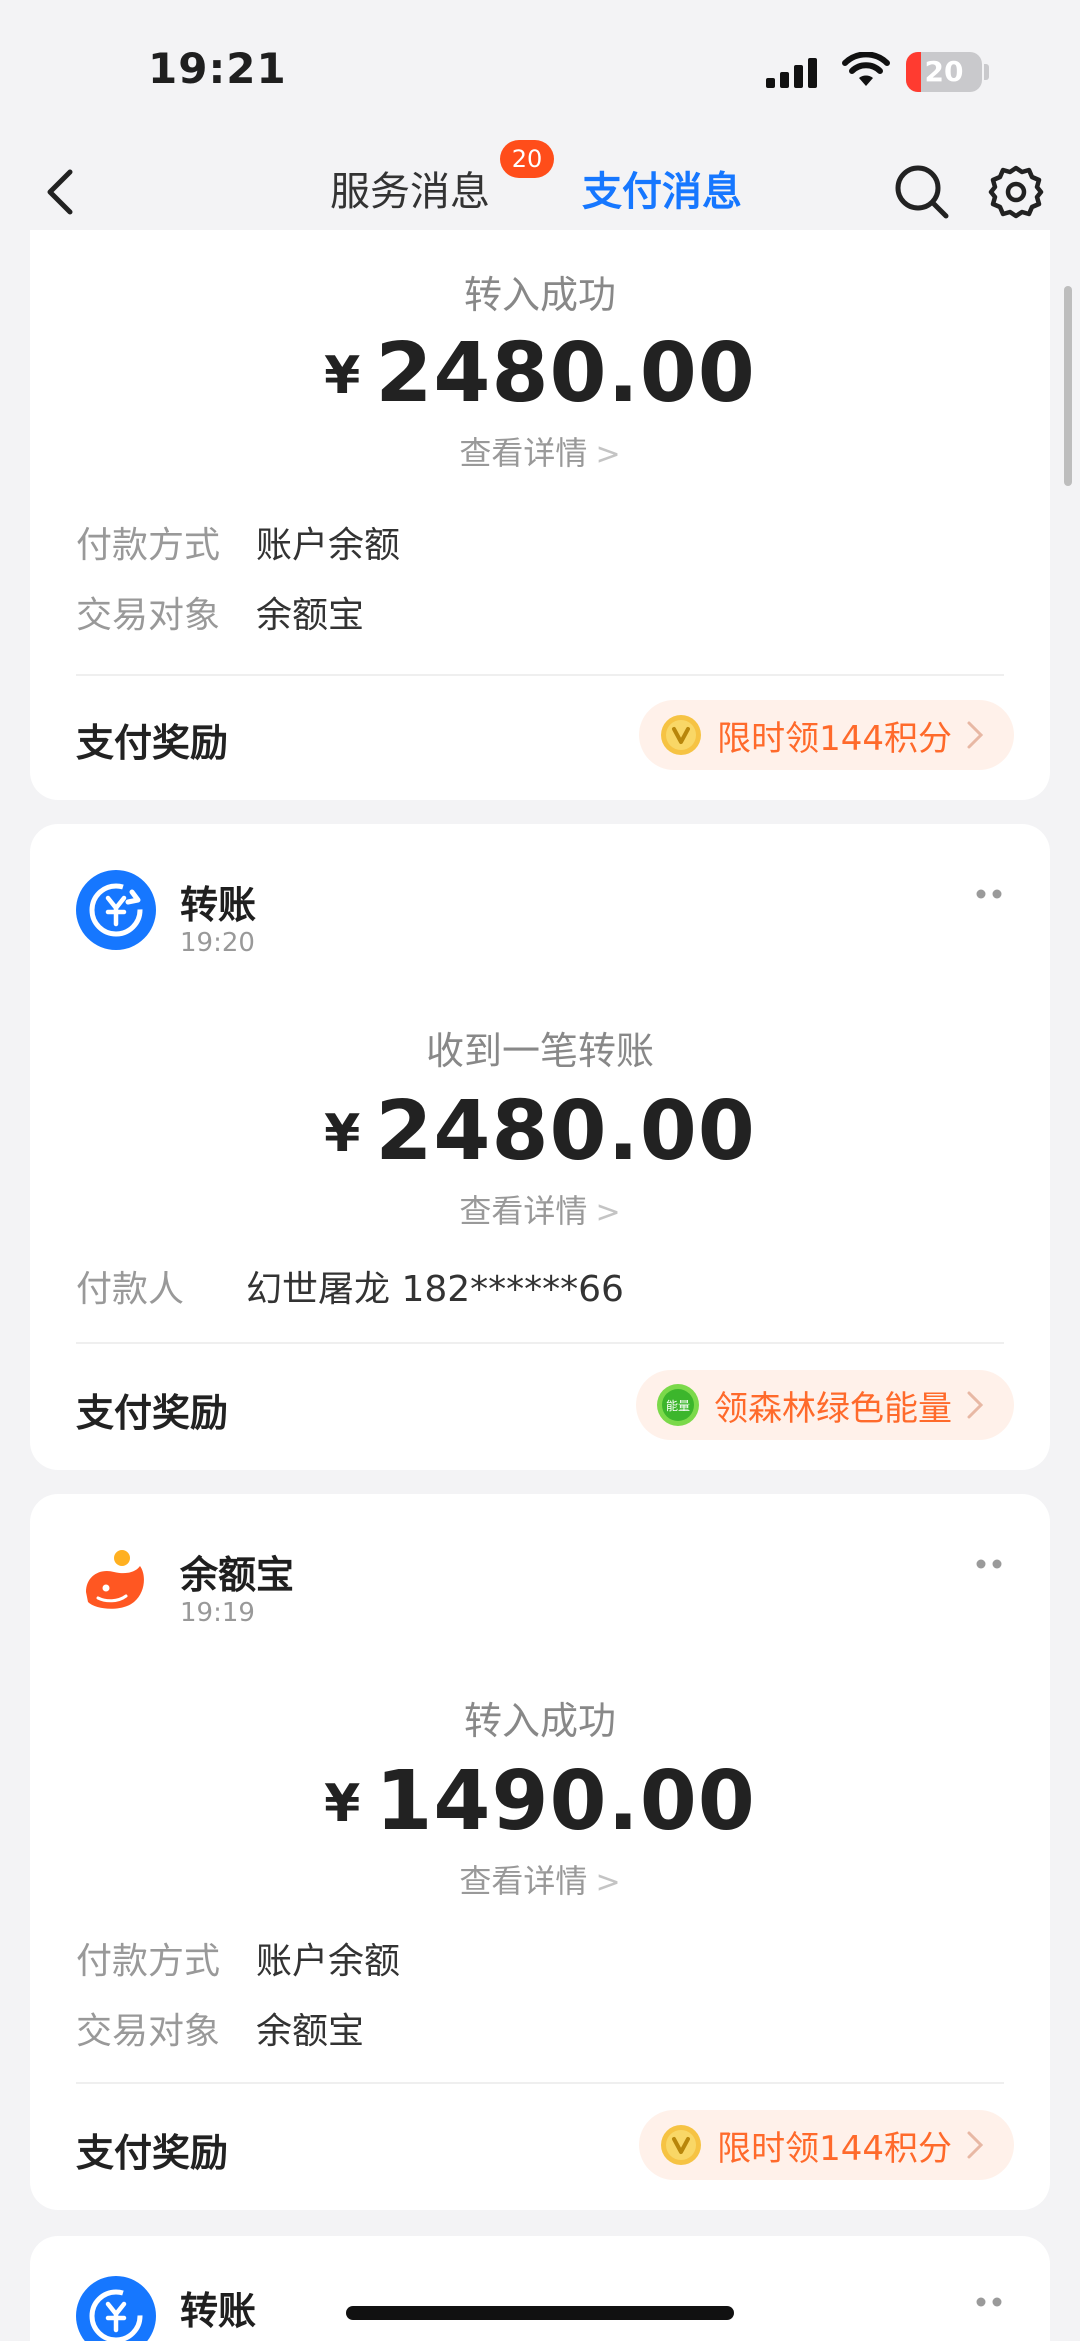  I want to click on reward-pill: 能量 领森林绿色能量, so click(825, 1405).